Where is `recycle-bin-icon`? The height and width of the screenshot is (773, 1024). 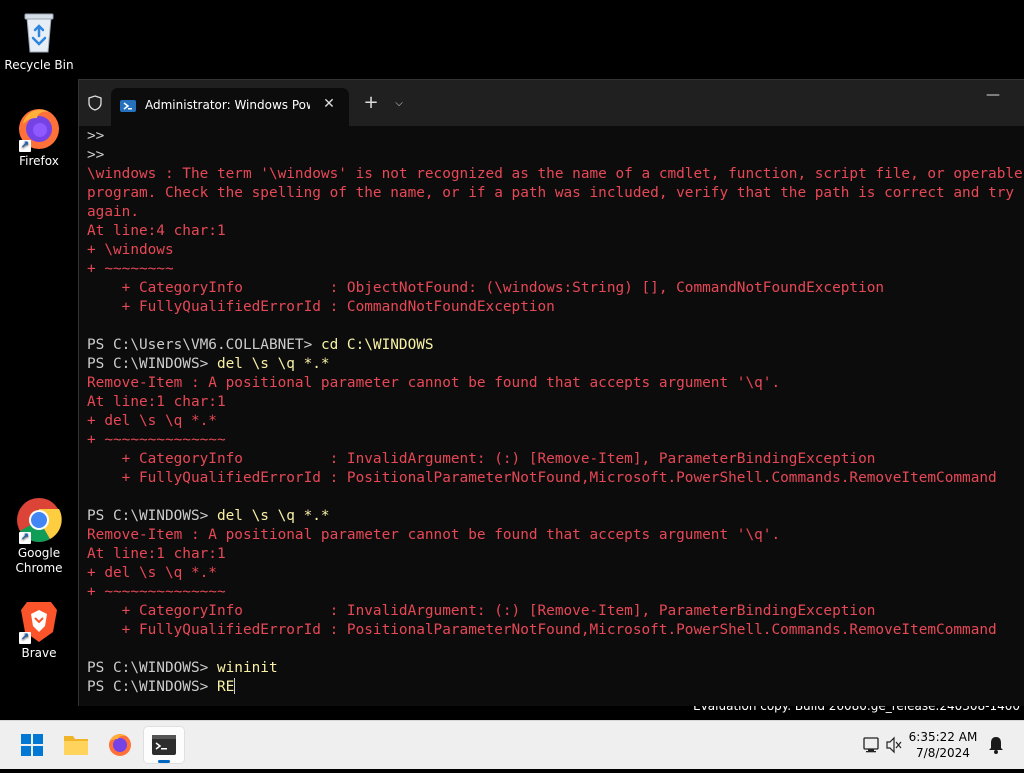
recycle-bin-icon is located at coordinates (39, 32).